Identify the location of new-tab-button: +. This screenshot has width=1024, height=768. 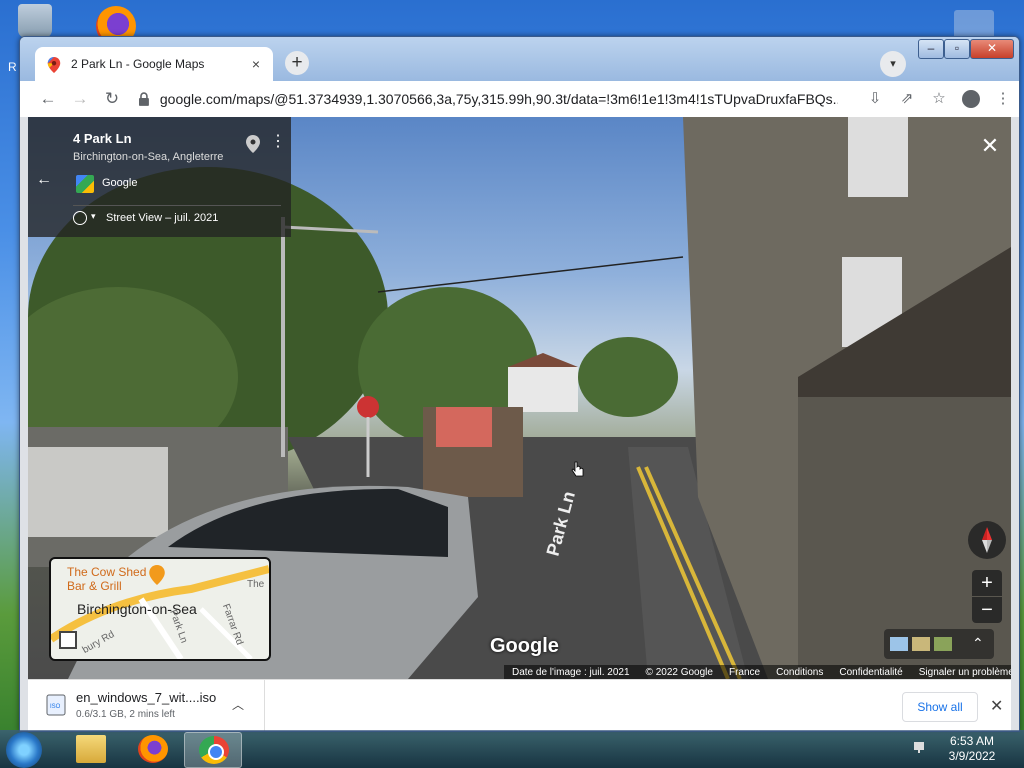
(297, 63).